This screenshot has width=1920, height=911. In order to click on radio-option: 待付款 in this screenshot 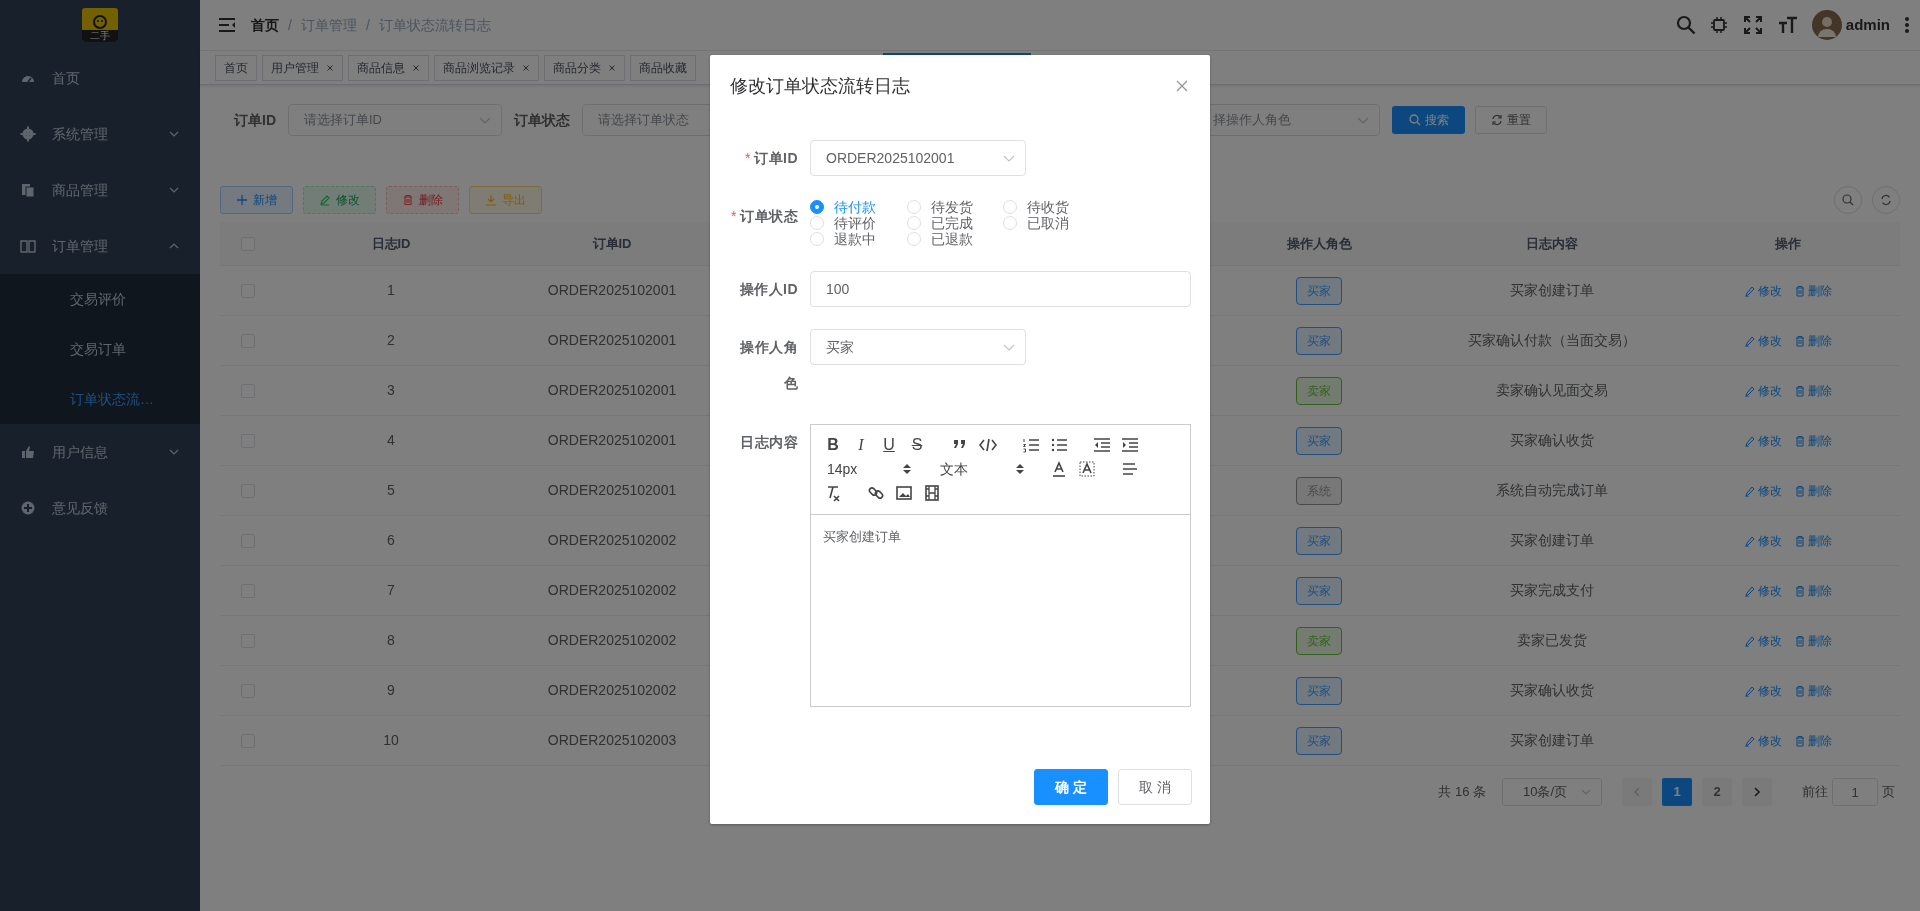, I will do `click(858, 207)`.